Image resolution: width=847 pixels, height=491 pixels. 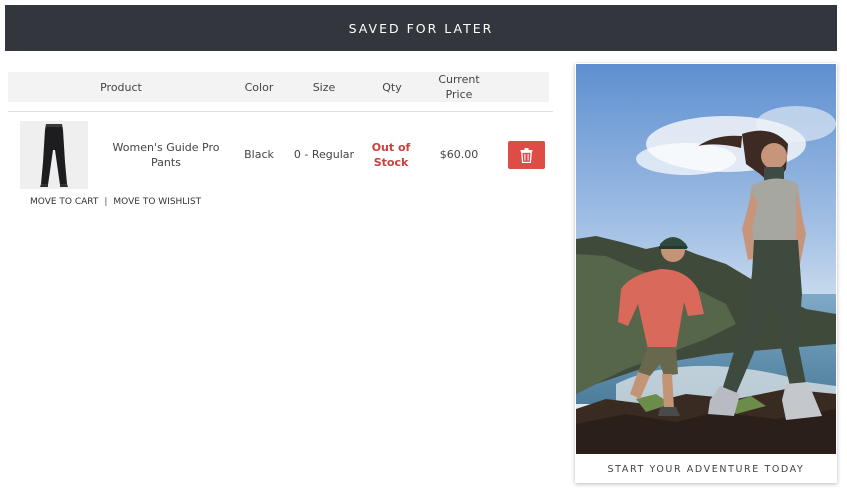 What do you see at coordinates (121, 87) in the screenshot?
I see `column-product: Product` at bounding box center [121, 87].